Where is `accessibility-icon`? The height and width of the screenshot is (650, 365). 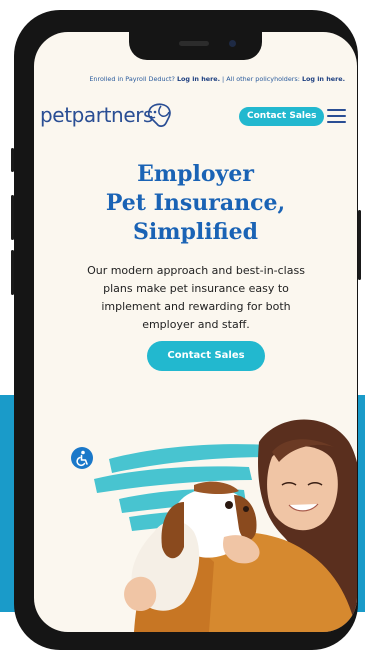 accessibility-icon is located at coordinates (82, 458).